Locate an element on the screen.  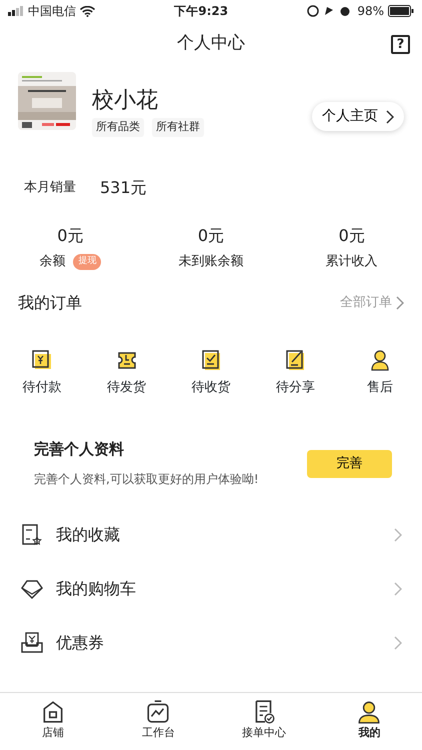
carrier-name: 中国电信 is located at coordinates (52, 11).